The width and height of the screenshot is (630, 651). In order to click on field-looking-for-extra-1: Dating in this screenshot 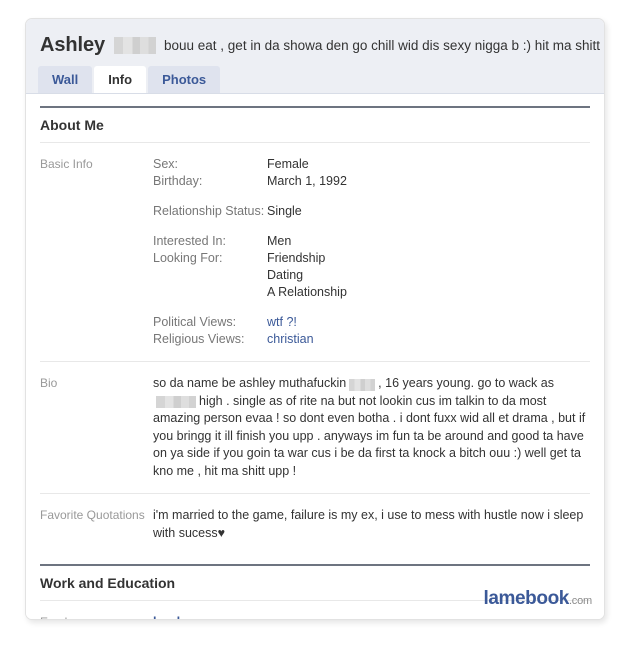, I will do `click(371, 275)`.